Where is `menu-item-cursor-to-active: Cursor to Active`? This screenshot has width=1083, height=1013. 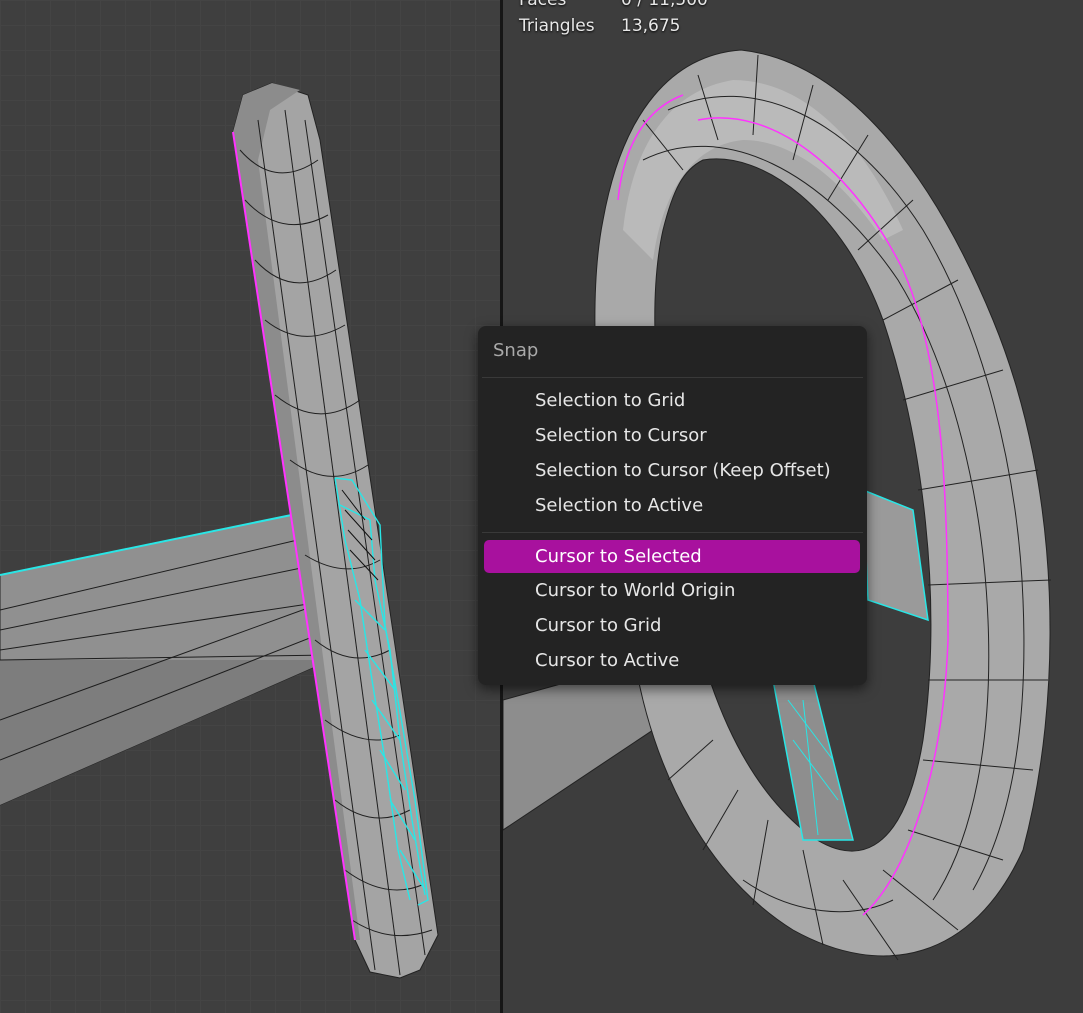 menu-item-cursor-to-active: Cursor to Active is located at coordinates (672, 660).